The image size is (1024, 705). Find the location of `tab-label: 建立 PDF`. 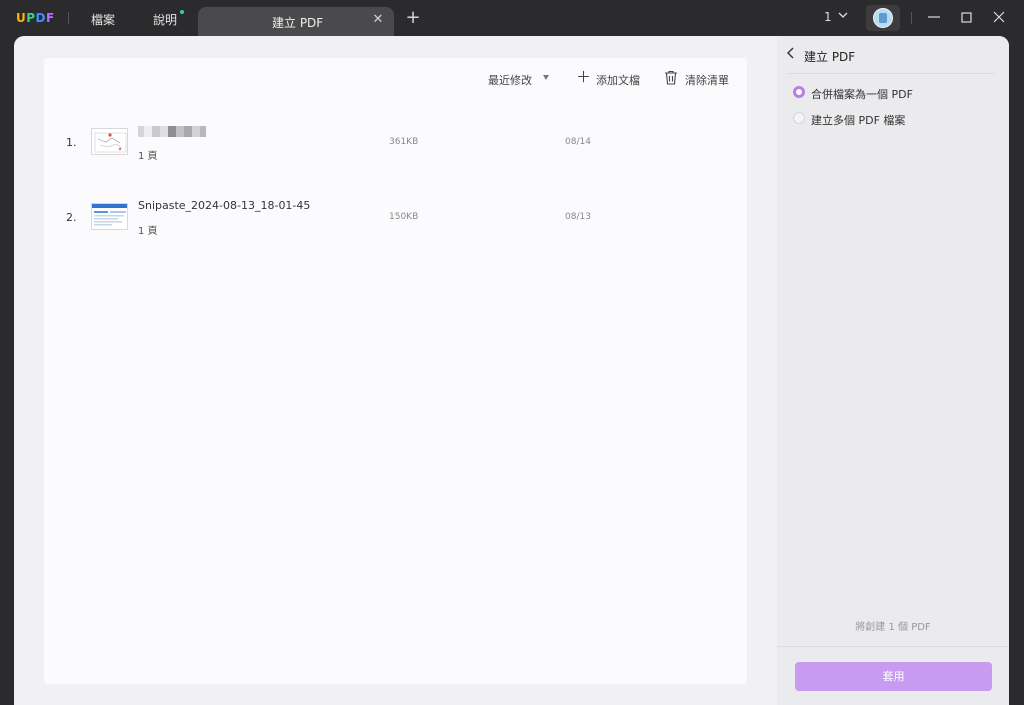

tab-label: 建立 PDF is located at coordinates (298, 23).